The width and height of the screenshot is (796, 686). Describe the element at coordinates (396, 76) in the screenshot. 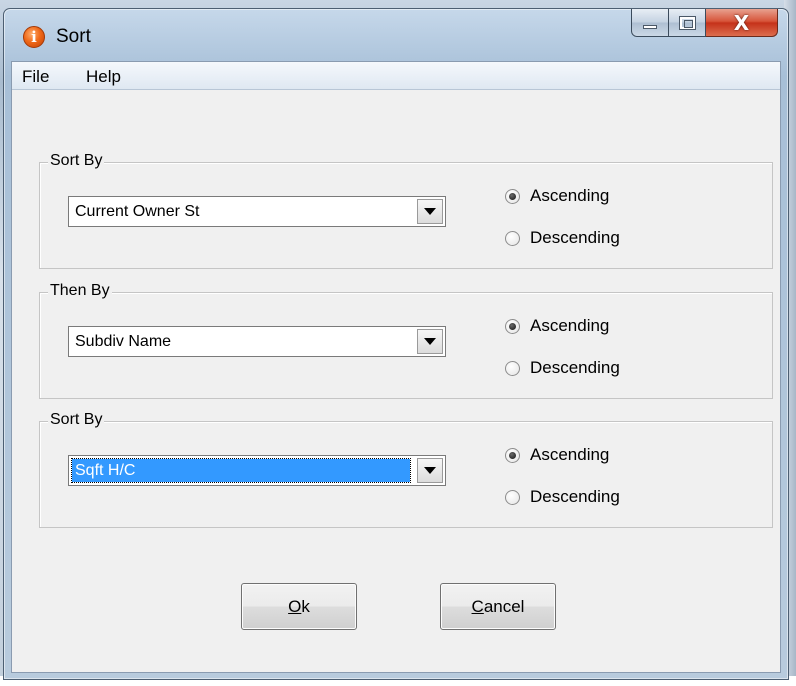

I see `menu-bar: File Help` at that location.